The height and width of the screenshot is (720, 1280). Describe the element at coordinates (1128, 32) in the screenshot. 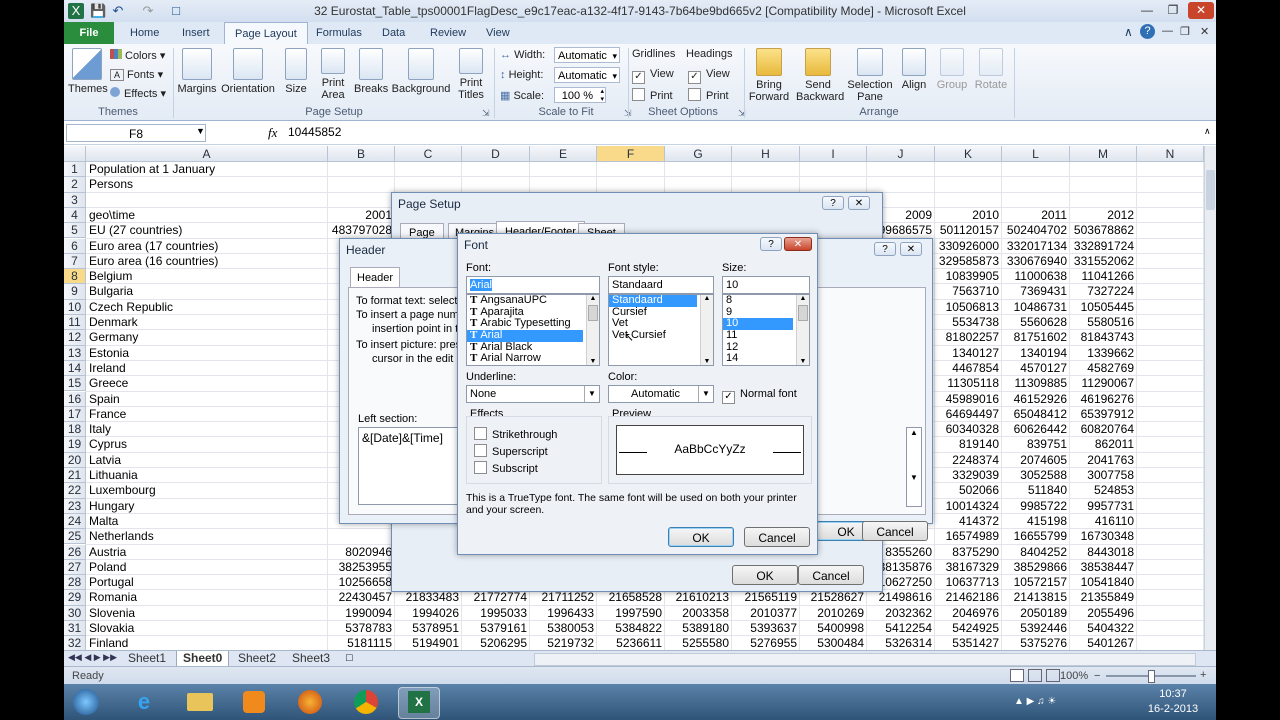

I see `ribbon-minimize-icon: ∧` at that location.